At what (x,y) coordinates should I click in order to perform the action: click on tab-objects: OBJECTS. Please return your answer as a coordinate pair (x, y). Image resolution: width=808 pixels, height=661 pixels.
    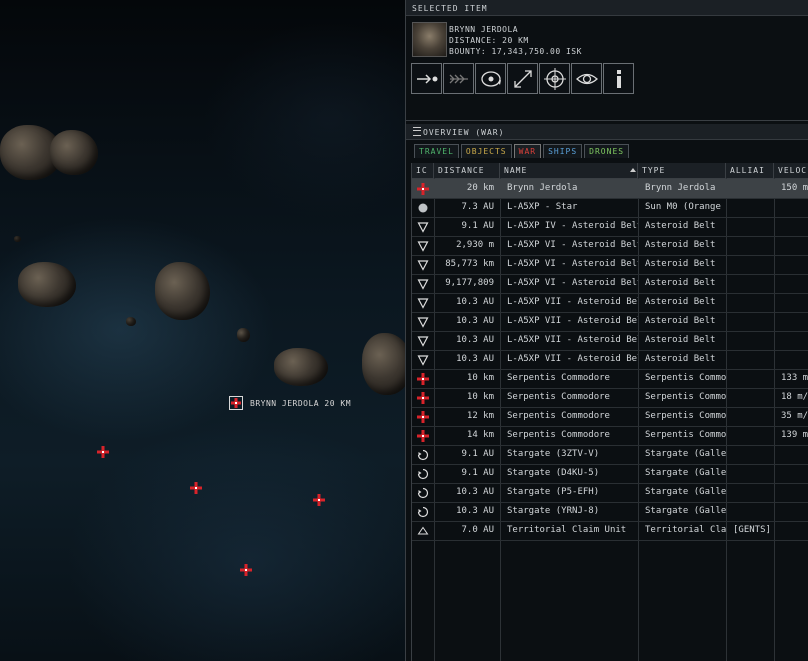
    Looking at the image, I should click on (486, 151).